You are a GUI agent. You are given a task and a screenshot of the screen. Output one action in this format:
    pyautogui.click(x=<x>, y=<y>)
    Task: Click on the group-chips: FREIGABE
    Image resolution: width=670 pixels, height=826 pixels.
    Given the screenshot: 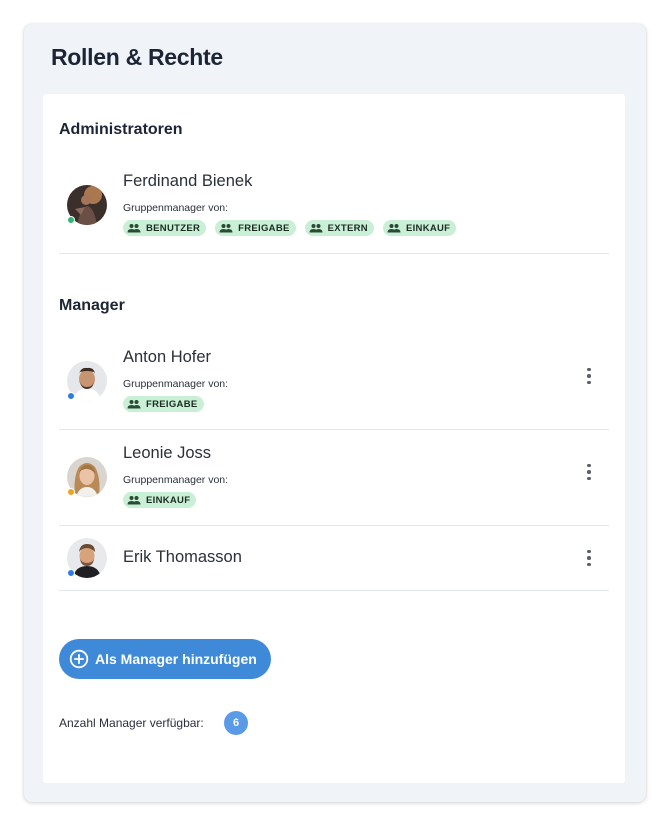 What is the action you would take?
    pyautogui.click(x=163, y=404)
    